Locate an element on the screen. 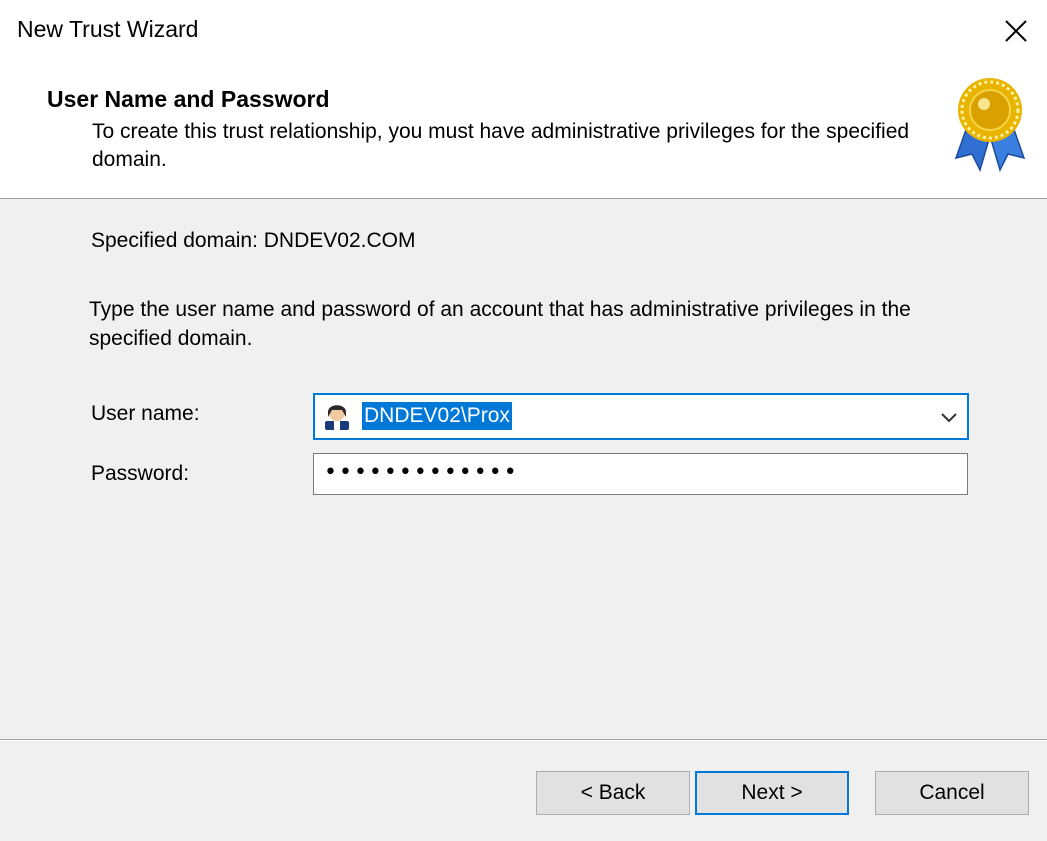 The height and width of the screenshot is (841, 1047). password-field: ••••••••••••• is located at coordinates (640, 474).